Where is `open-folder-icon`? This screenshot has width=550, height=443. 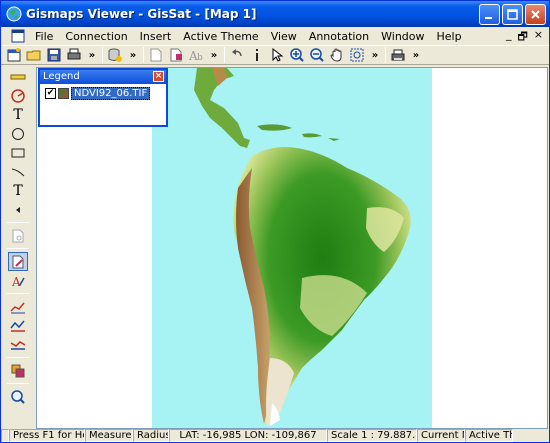
open-folder-icon is located at coordinates (33, 55).